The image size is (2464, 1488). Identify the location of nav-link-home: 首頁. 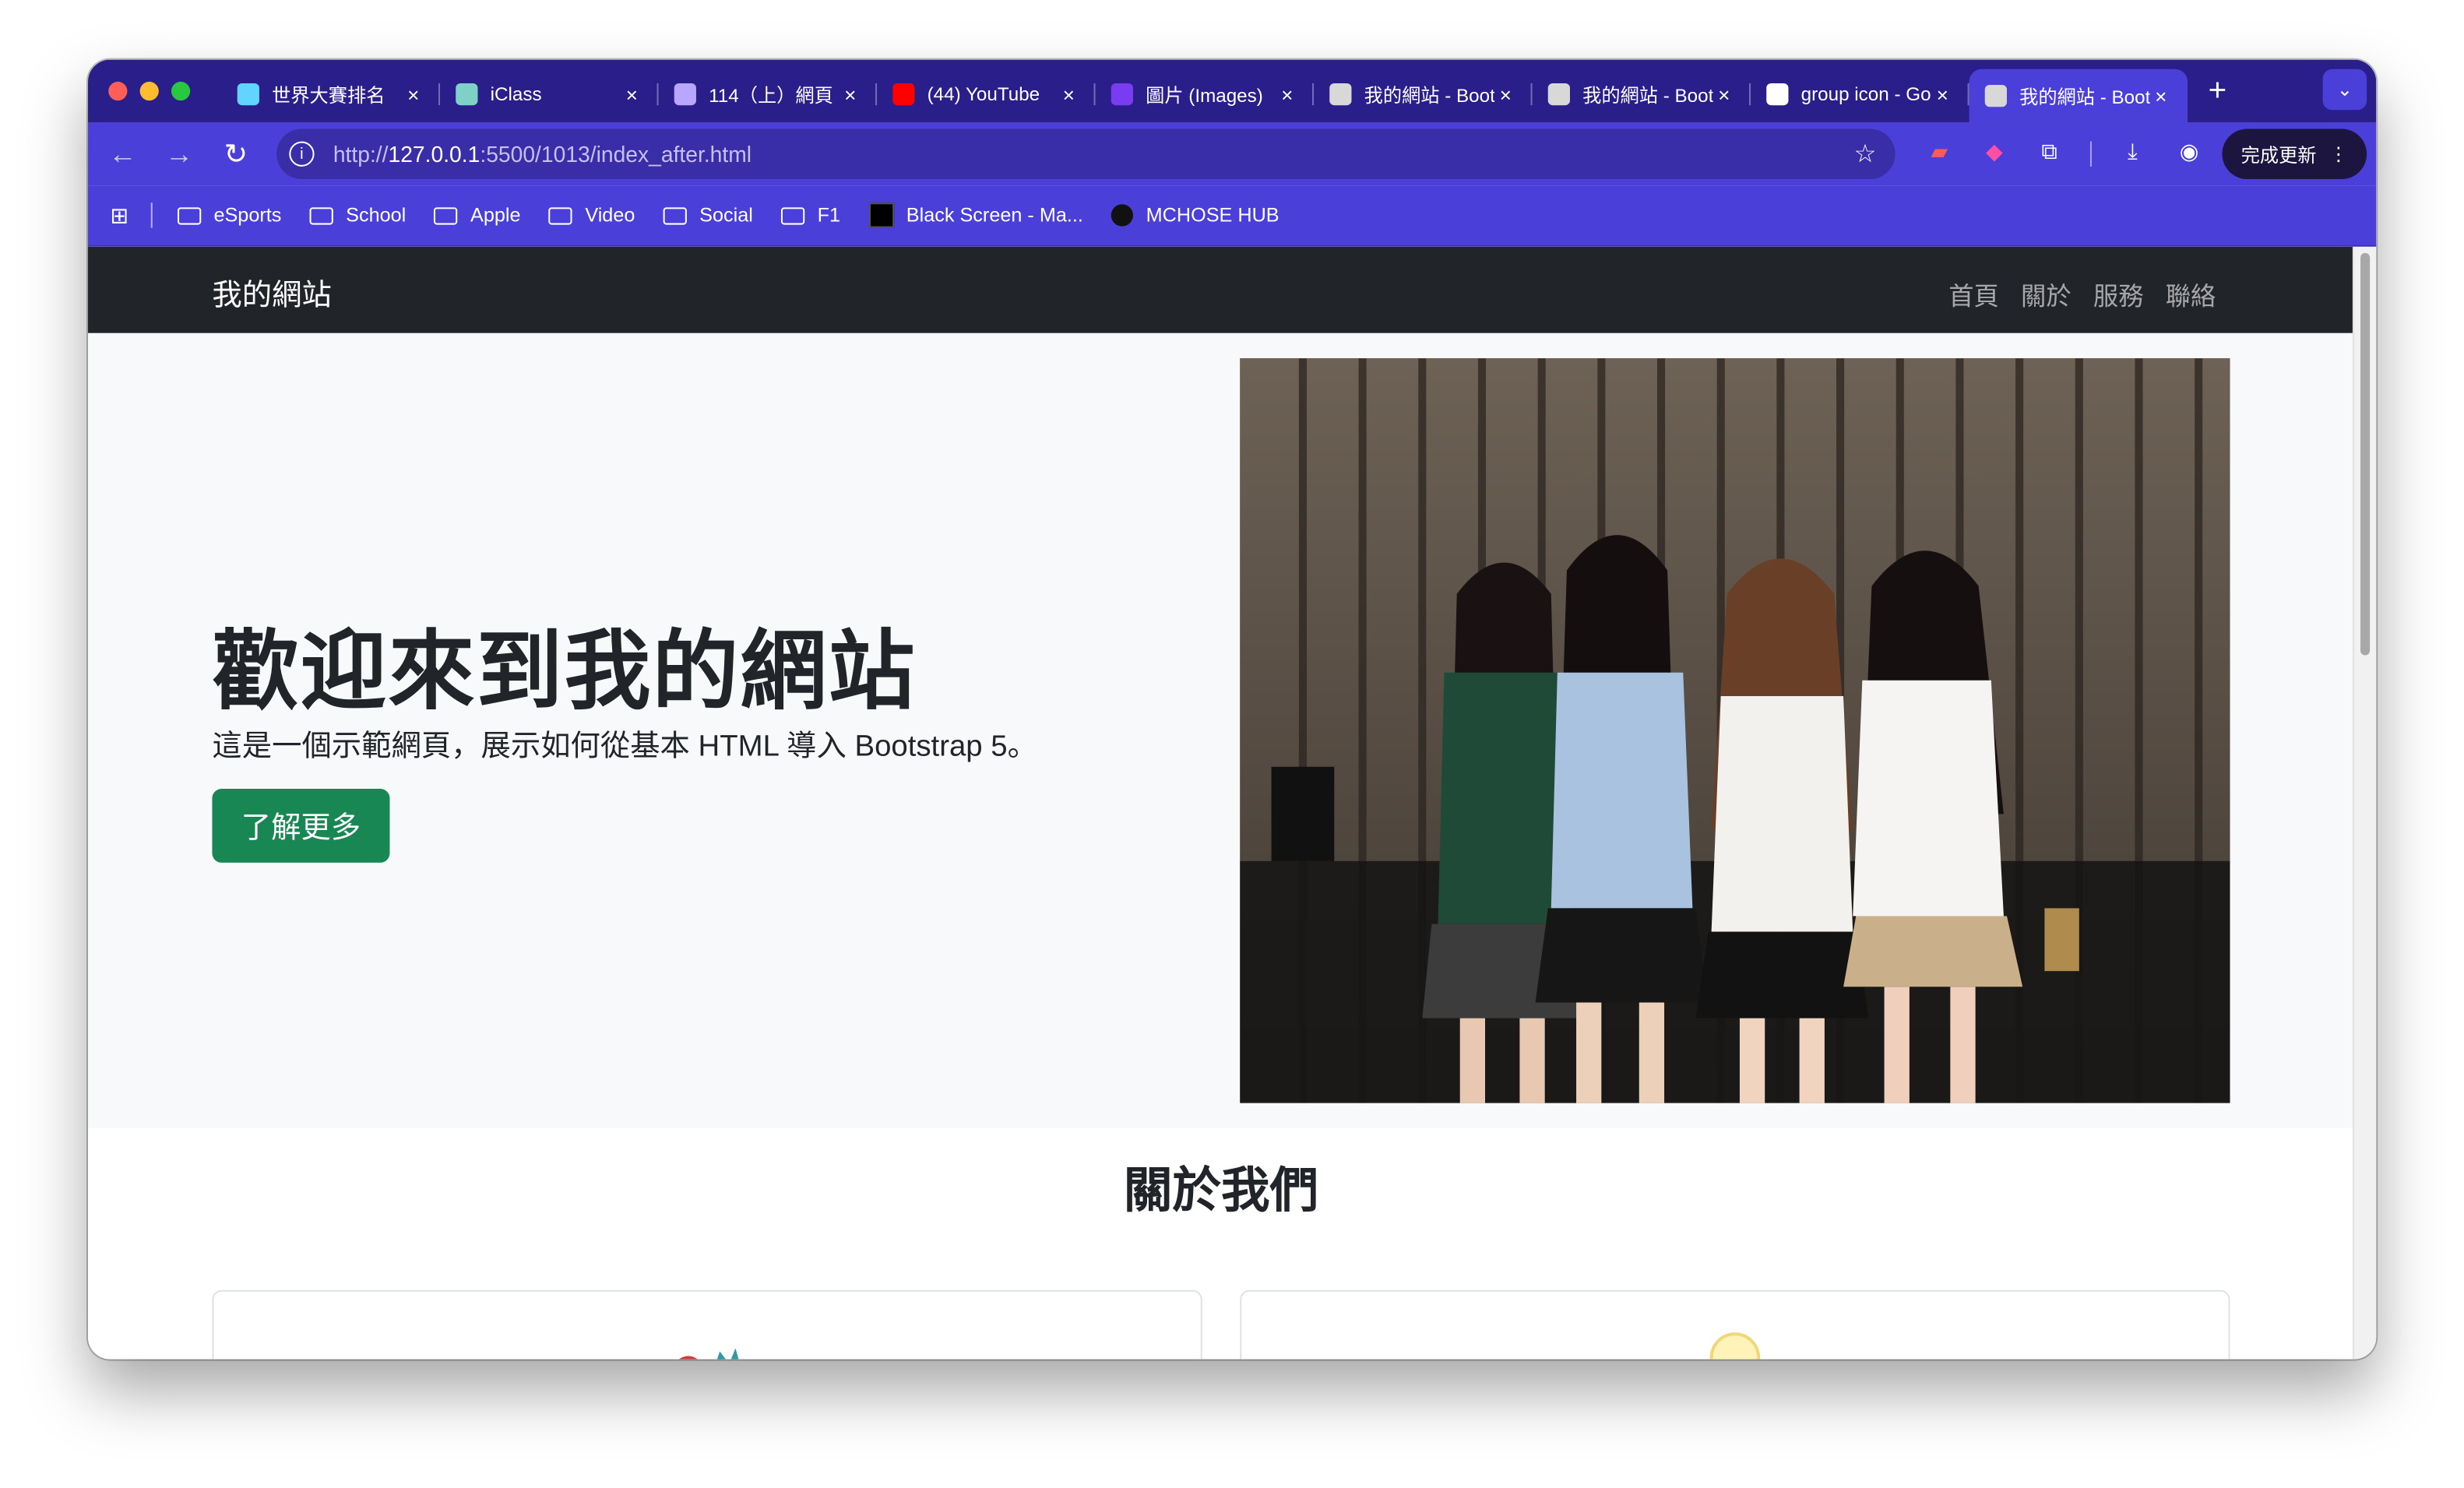
(1974, 293).